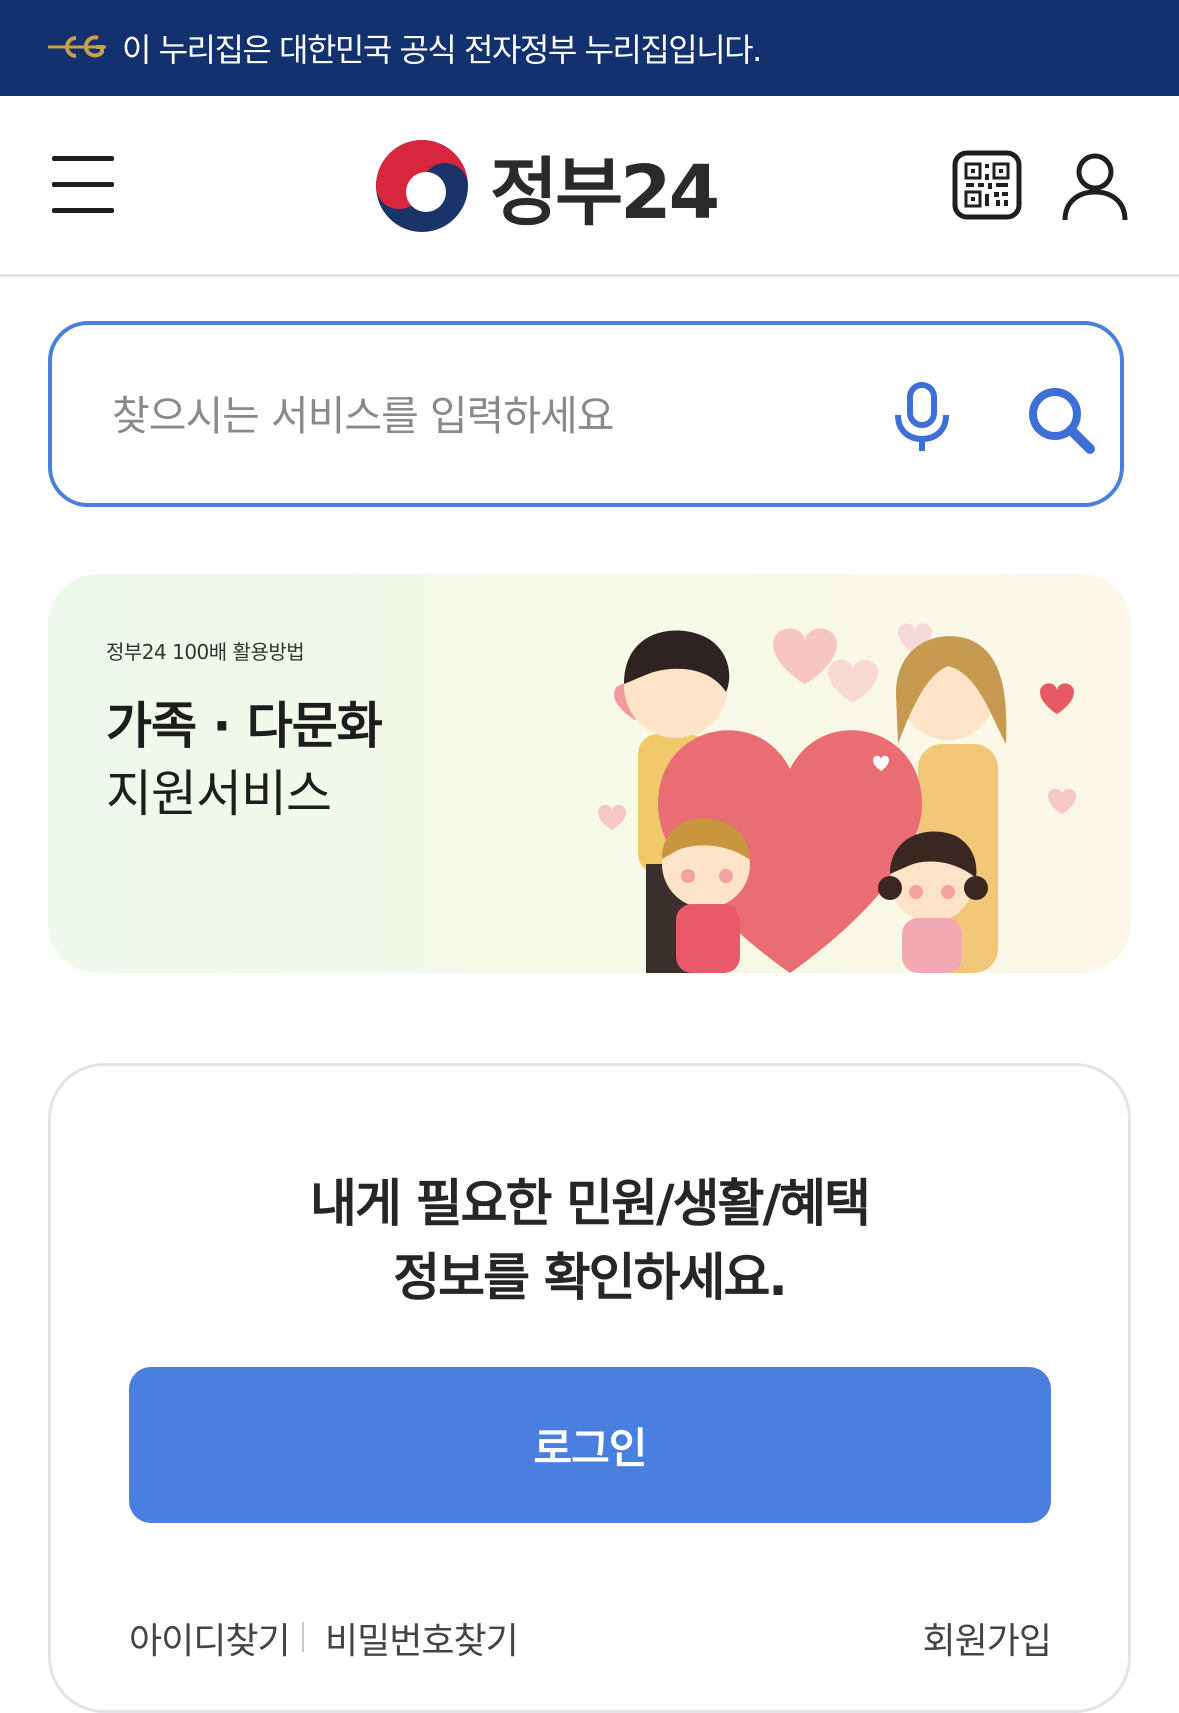 This screenshot has height=1713, width=1179. What do you see at coordinates (987, 1638) in the screenshot?
I see `signup-link: 회원가입` at bounding box center [987, 1638].